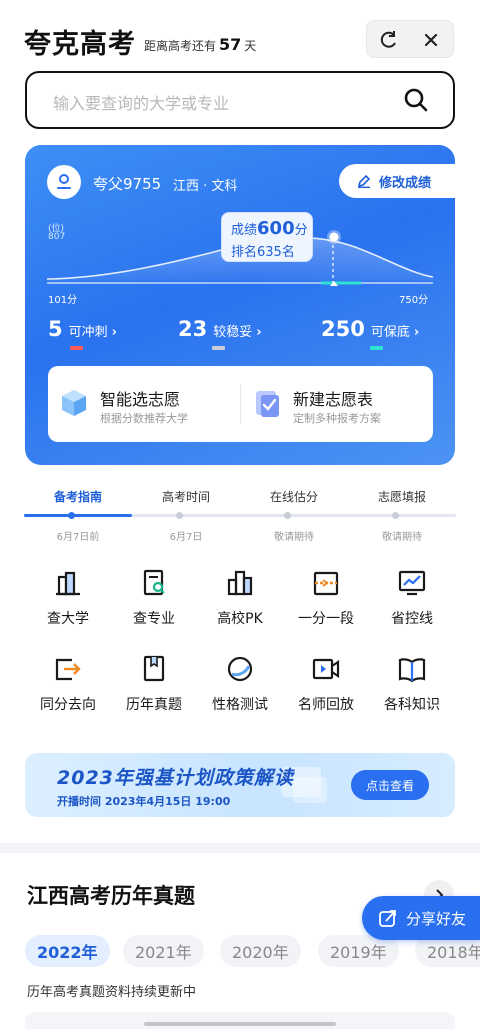 This screenshot has height=1029, width=480. Describe the element at coordinates (230, 44) in the screenshot. I see `countdown-days: 57` at that location.